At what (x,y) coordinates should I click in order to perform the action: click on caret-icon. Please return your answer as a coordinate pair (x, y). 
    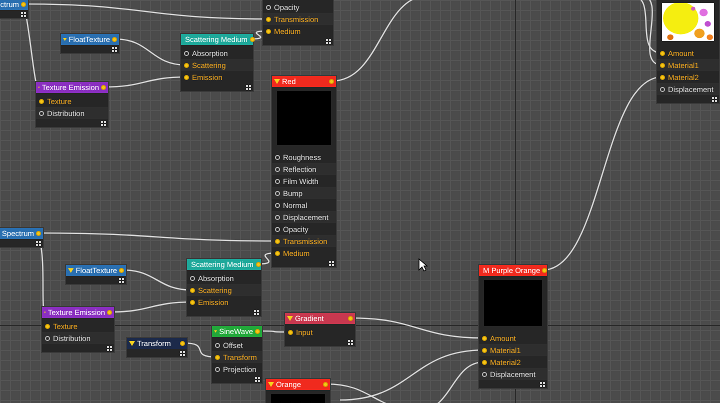
    Looking at the image, I should click on (132, 343).